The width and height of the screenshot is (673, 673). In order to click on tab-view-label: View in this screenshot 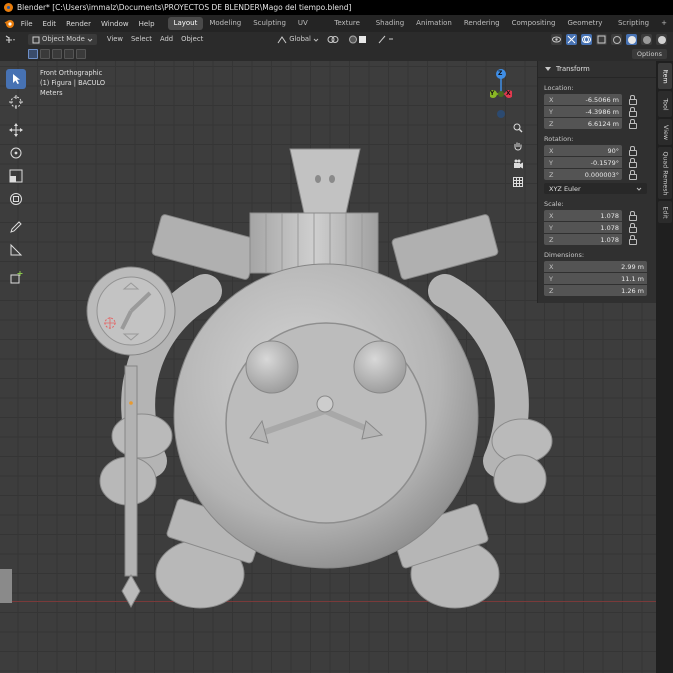, I will do `click(665, 132)`.